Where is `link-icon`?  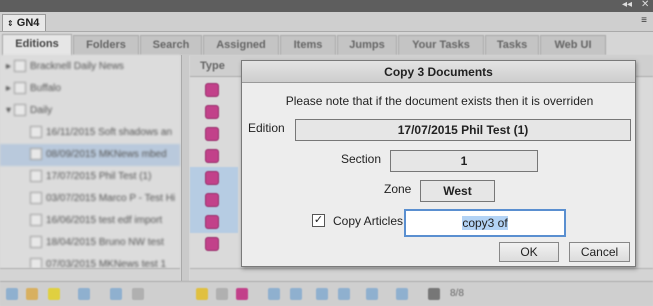
link-icon is located at coordinates (322, 294).